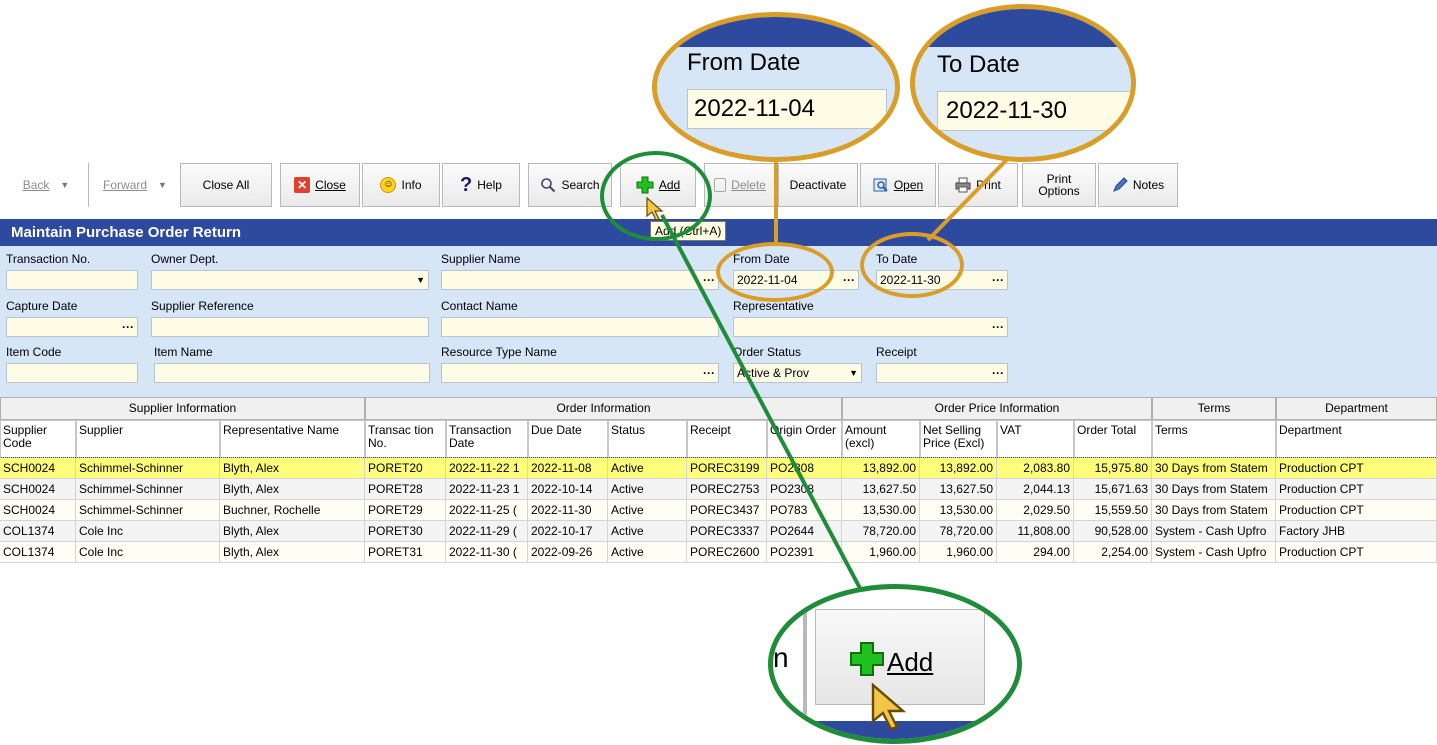  Describe the element at coordinates (787, 109) in the screenshot. I see `zoom-from-date-value: 2022-11-04` at that location.